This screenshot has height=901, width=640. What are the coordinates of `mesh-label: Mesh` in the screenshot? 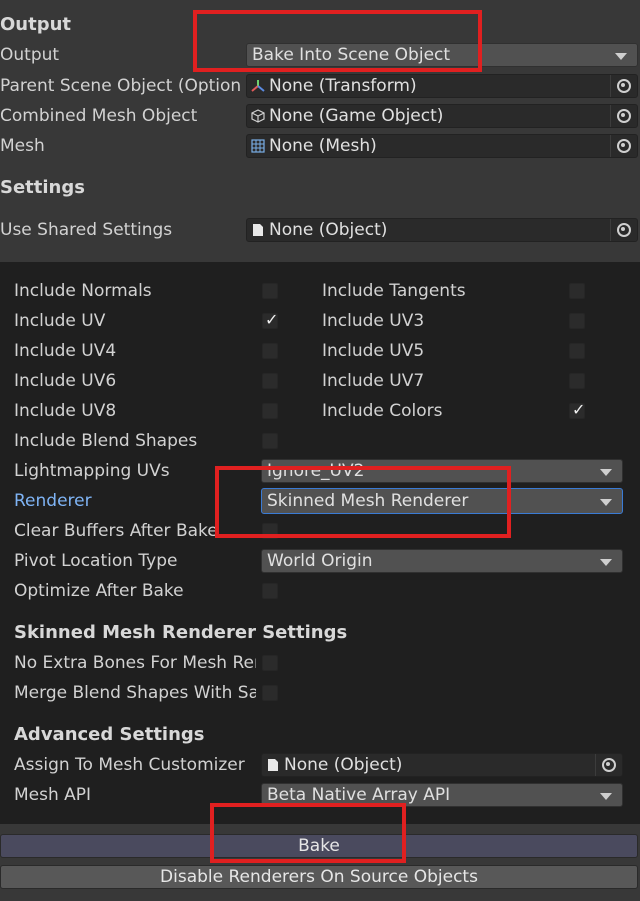 It's located at (22, 146).